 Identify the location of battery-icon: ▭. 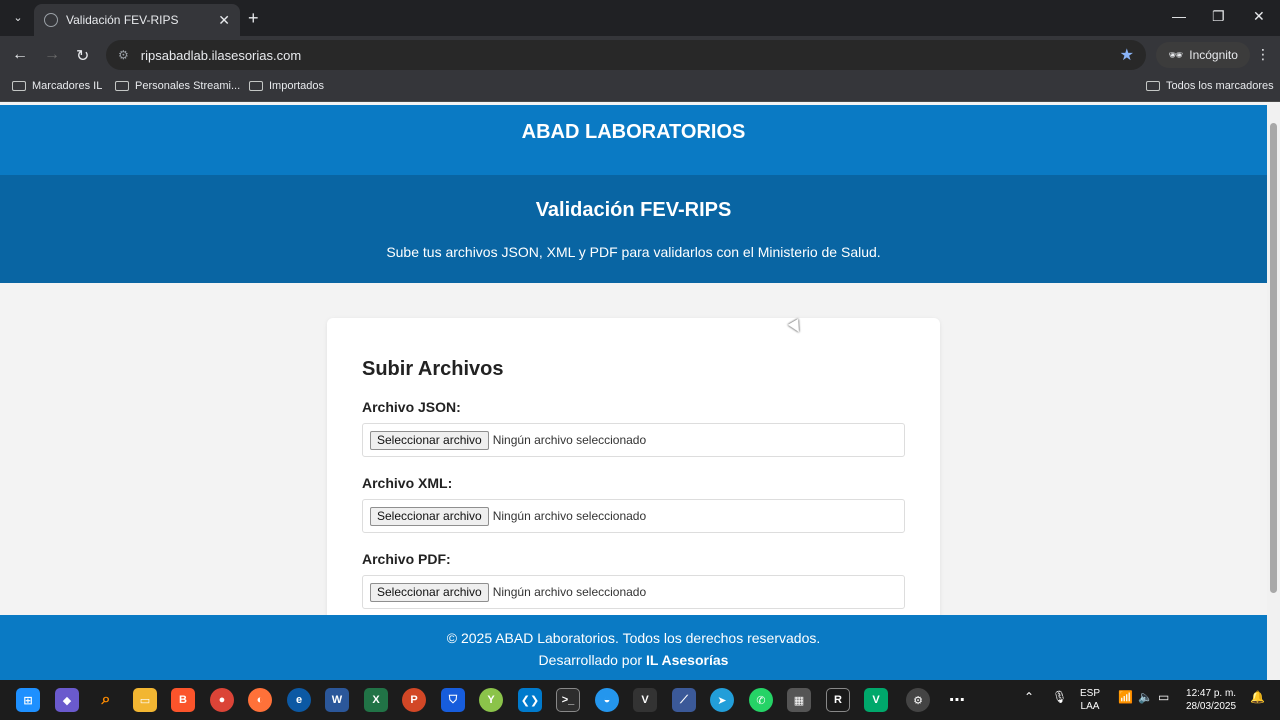
(1163, 697).